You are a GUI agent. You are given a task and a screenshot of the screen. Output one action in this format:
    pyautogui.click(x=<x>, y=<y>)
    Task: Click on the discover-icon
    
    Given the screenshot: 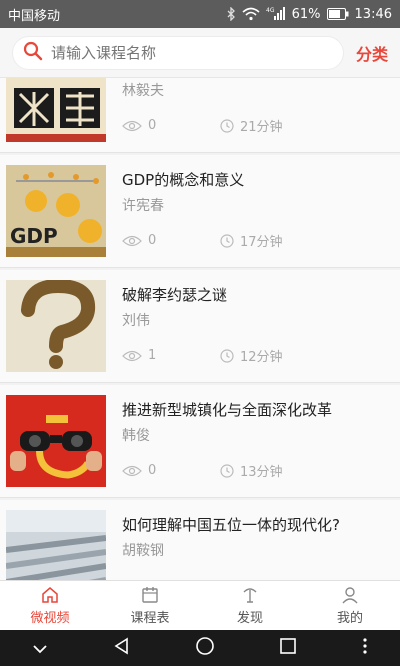 What is the action you would take?
    pyautogui.click(x=250, y=595)
    